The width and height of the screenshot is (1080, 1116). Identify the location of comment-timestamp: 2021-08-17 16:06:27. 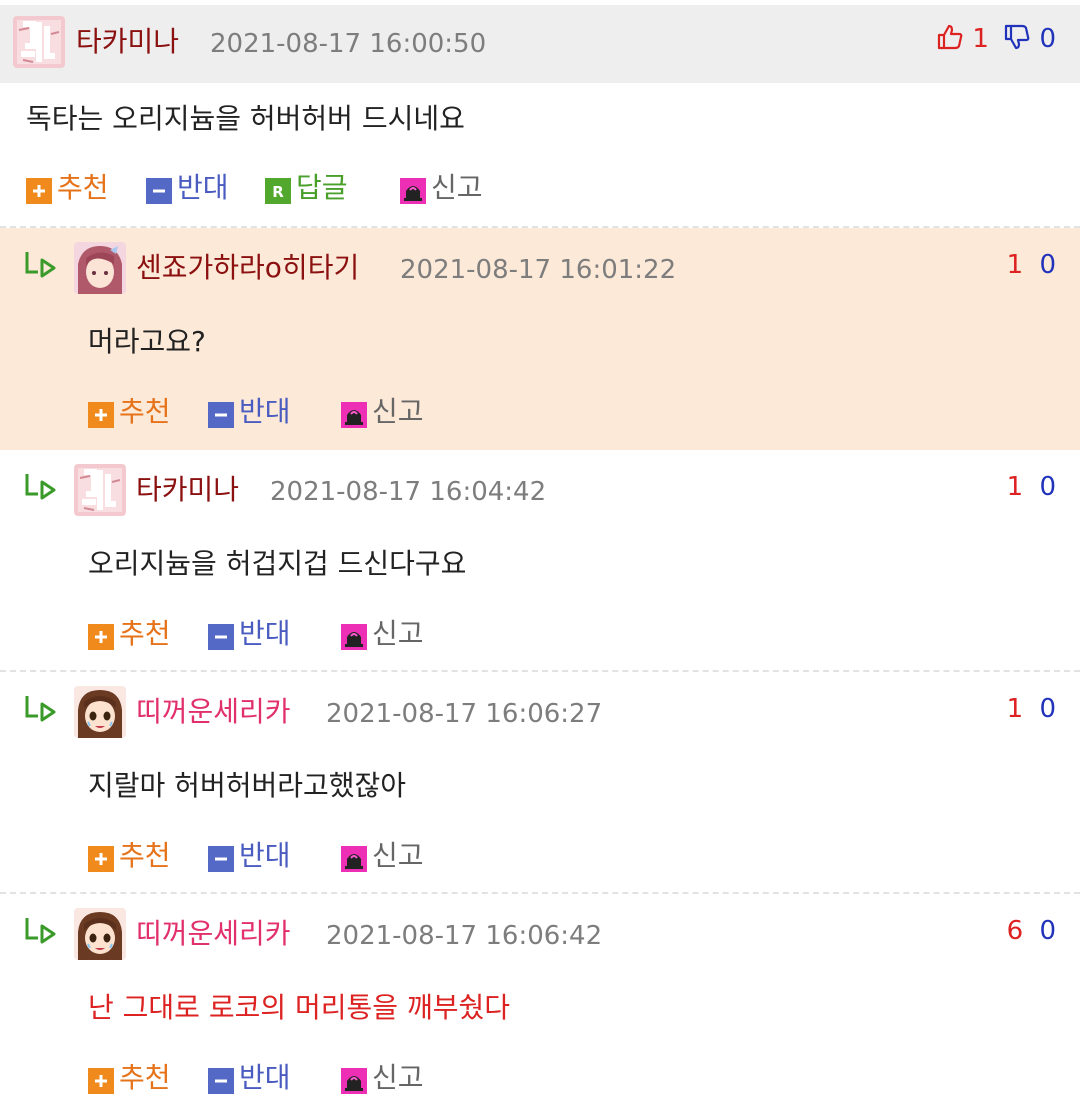
(464, 714).